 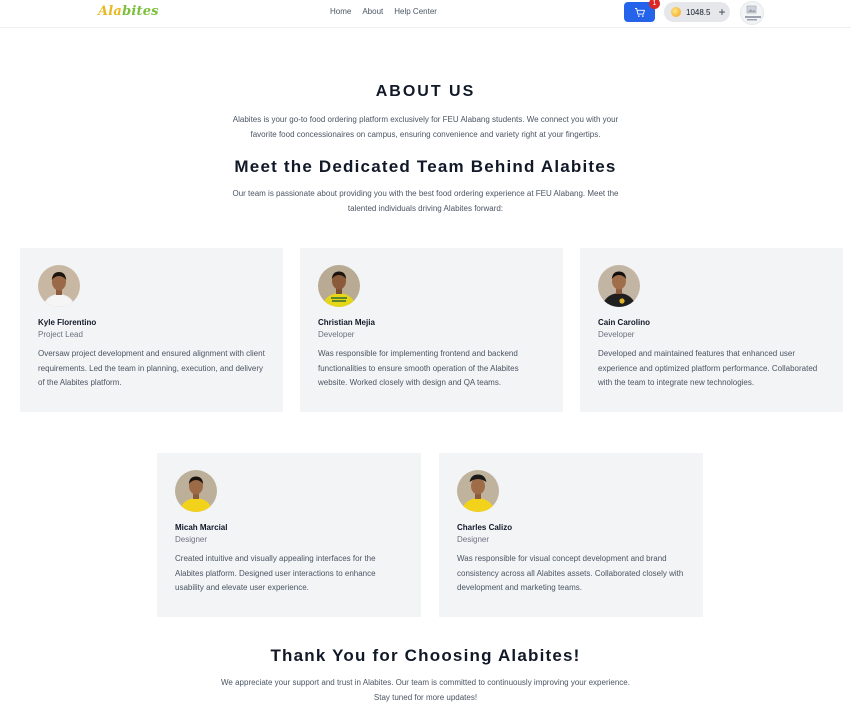 I want to click on profile-avatar-button, so click(x=752, y=13).